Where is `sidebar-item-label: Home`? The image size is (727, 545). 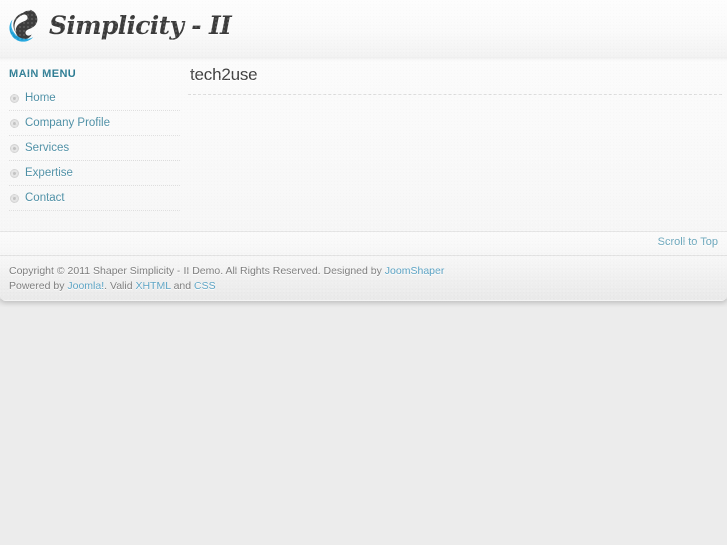
sidebar-item-label: Home is located at coordinates (40, 98).